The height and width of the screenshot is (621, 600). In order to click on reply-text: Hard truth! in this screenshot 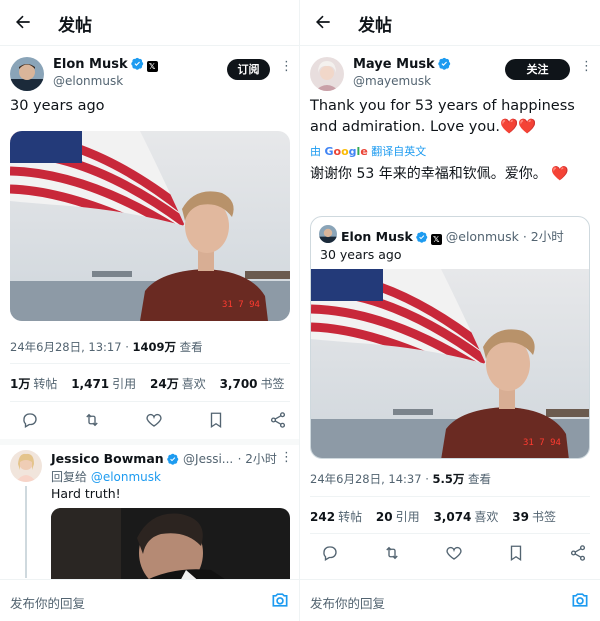, I will do `click(86, 493)`.